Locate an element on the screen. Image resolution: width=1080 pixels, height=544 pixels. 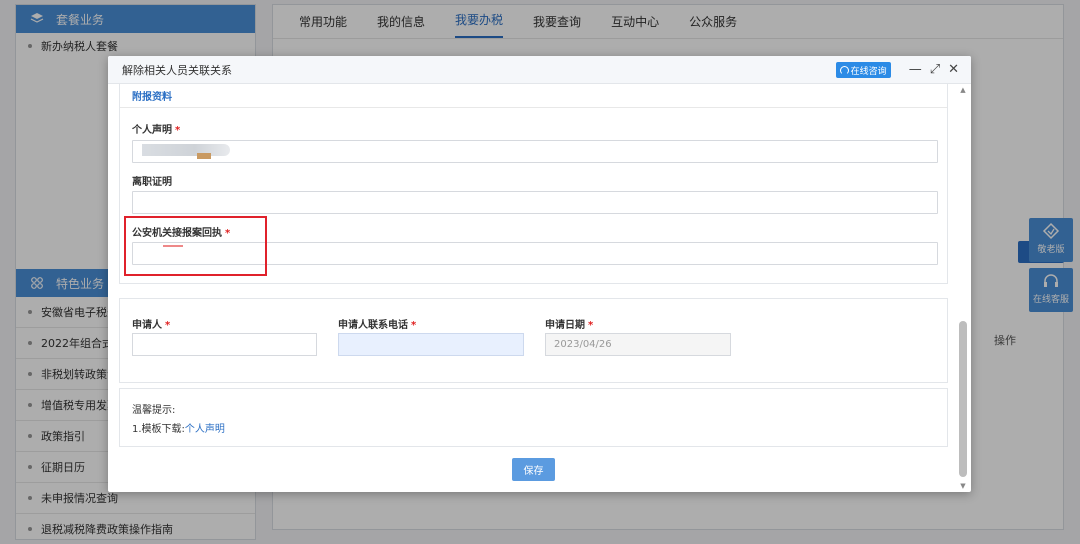
applicant-phone-label: 申请人联系电话 * is located at coordinates (377, 325).